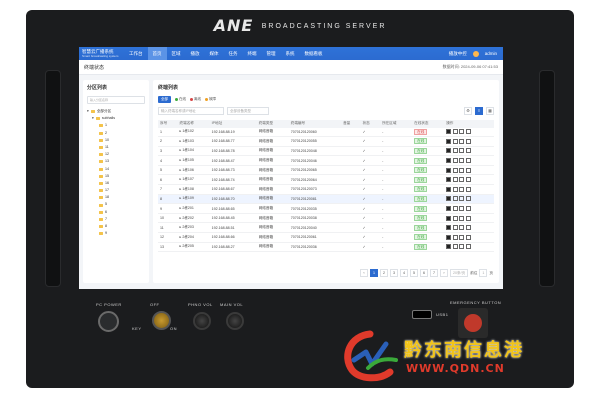 The width and height of the screenshot is (600, 403). Describe the element at coordinates (116, 197) in the screenshot. I see `tree-node: 18` at that location.